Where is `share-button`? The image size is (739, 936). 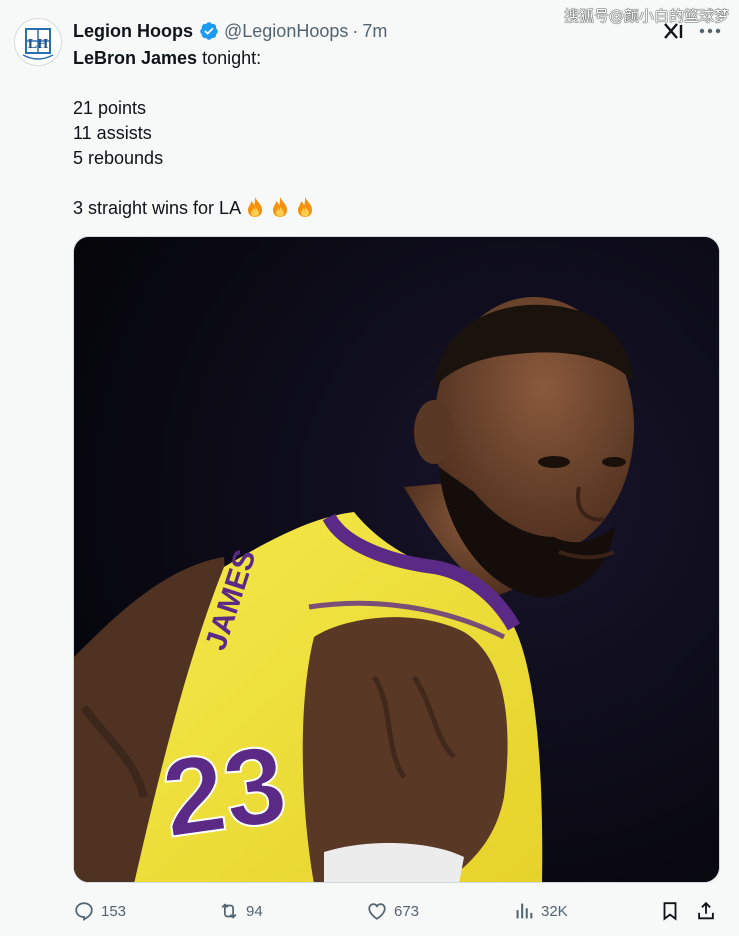
share-button is located at coordinates (709, 911).